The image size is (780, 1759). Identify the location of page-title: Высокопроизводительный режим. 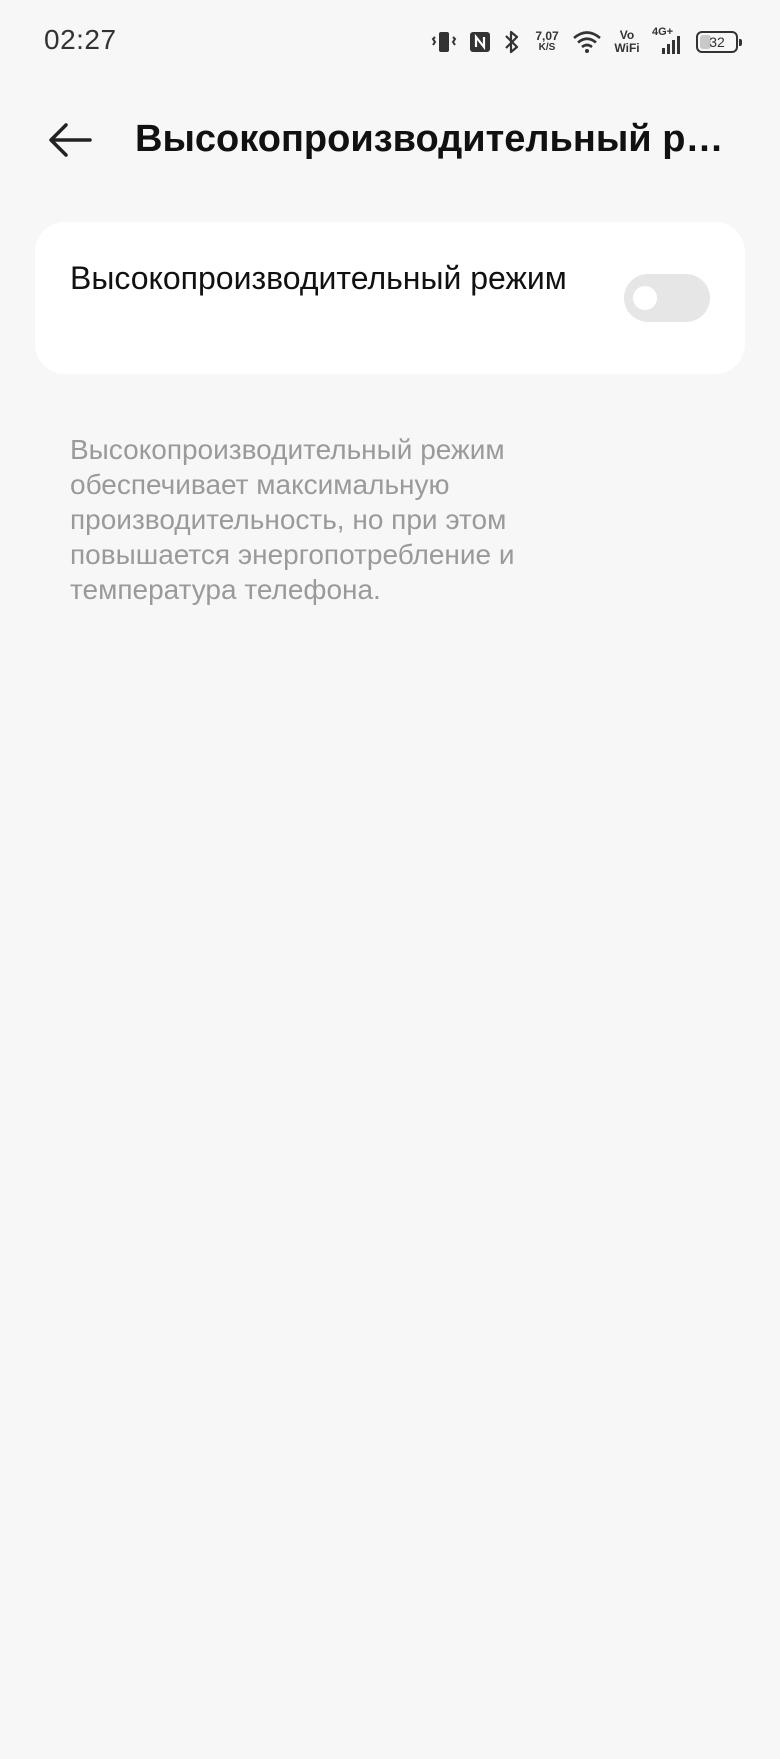
(435, 139).